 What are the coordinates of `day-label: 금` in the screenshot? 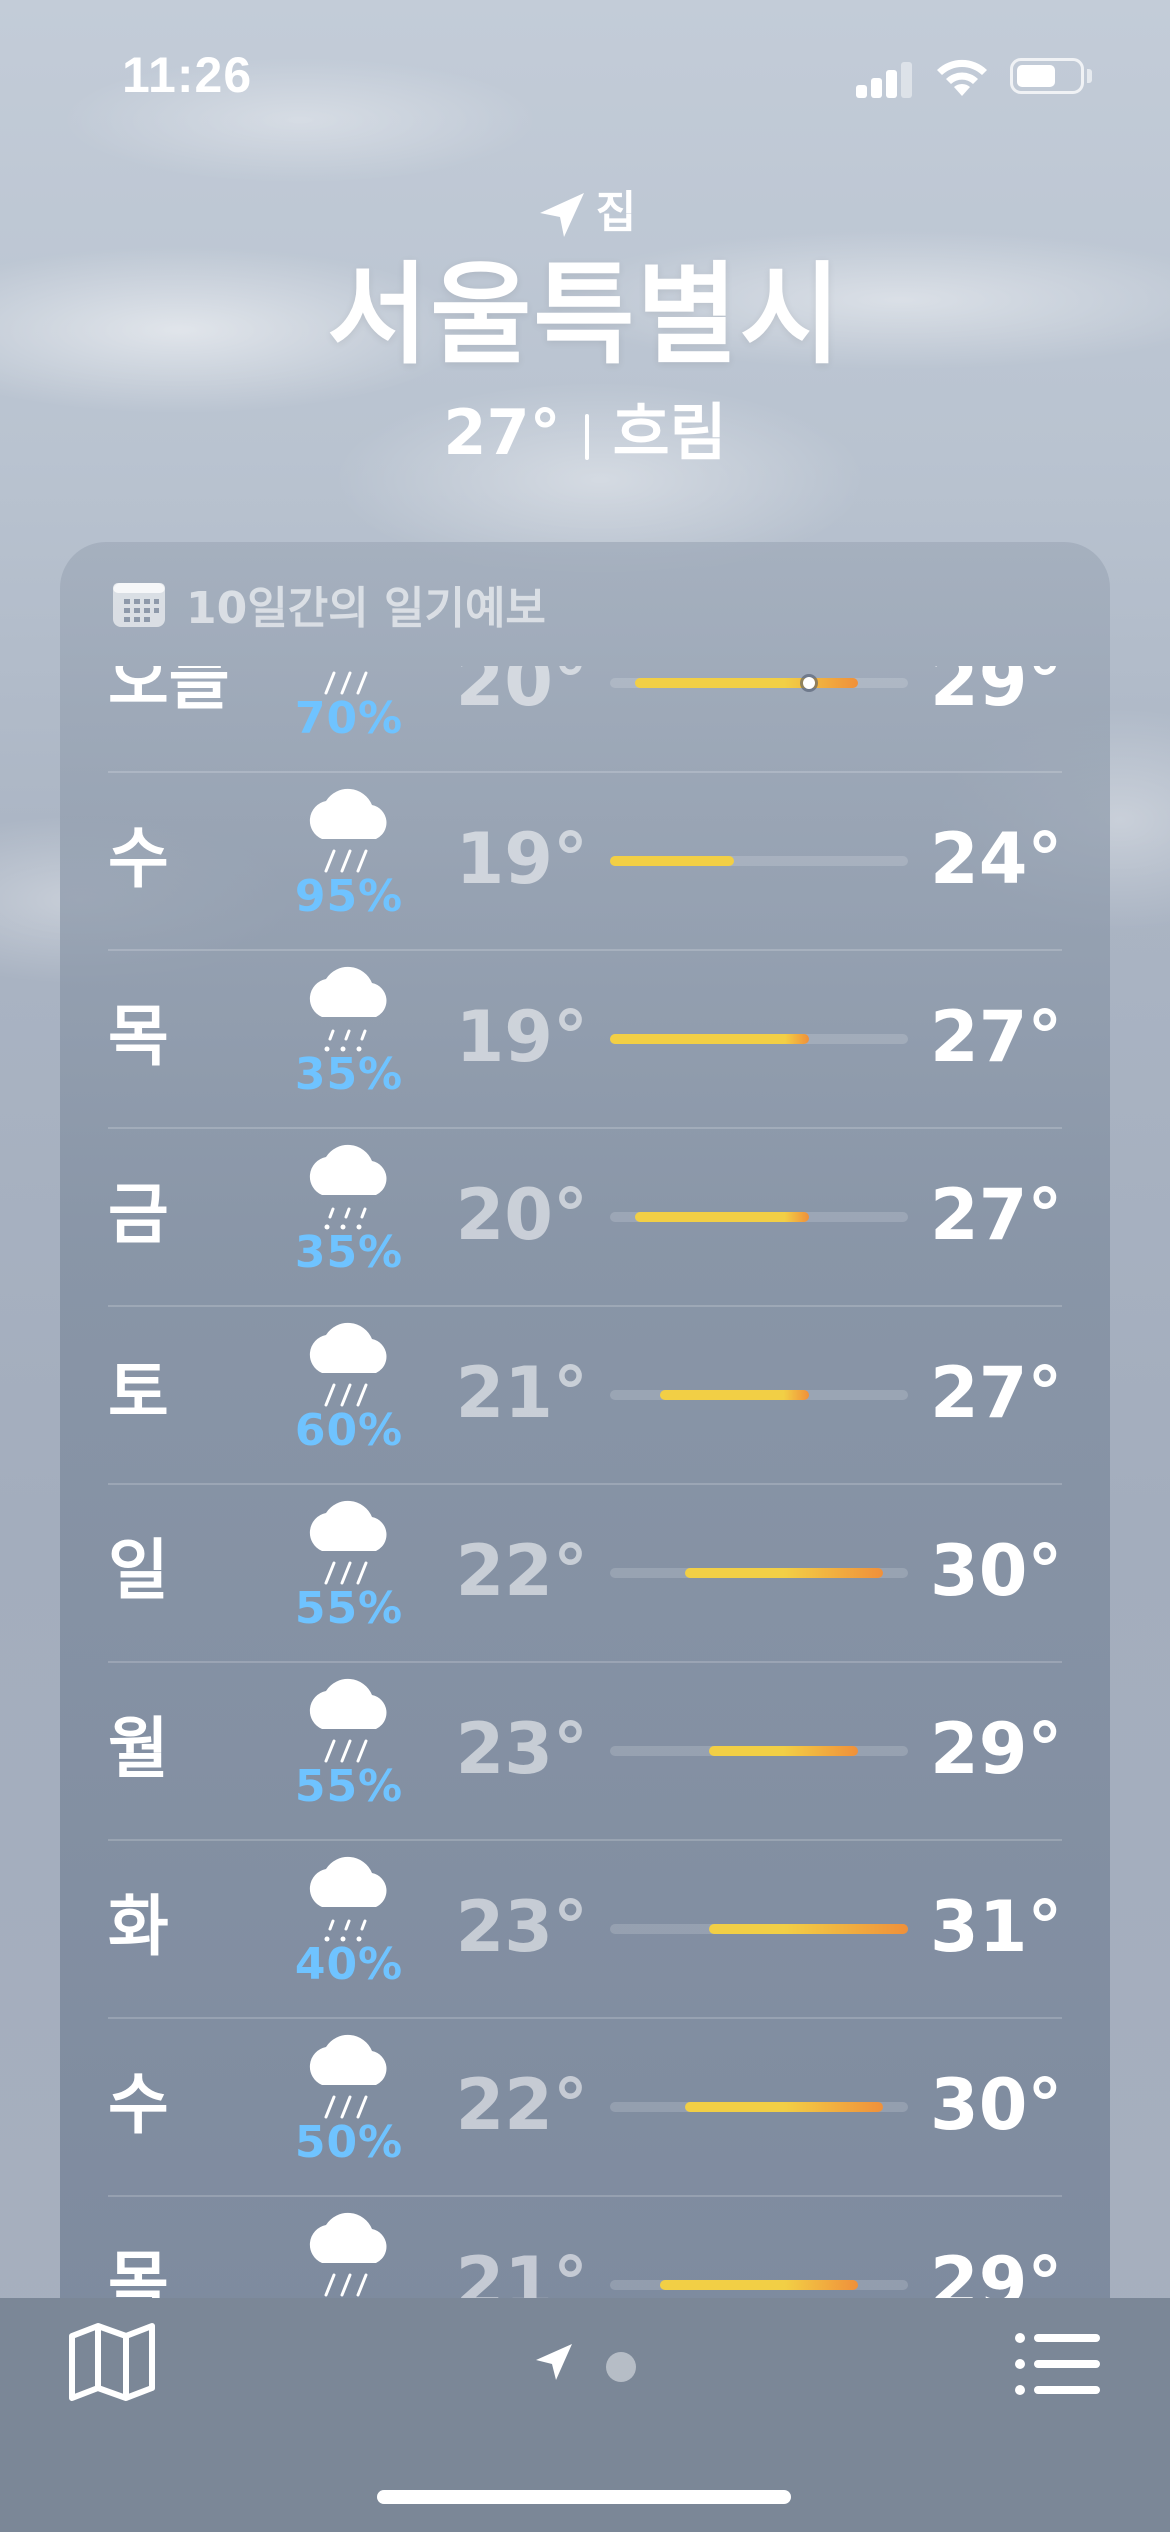 It's located at (138, 1214).